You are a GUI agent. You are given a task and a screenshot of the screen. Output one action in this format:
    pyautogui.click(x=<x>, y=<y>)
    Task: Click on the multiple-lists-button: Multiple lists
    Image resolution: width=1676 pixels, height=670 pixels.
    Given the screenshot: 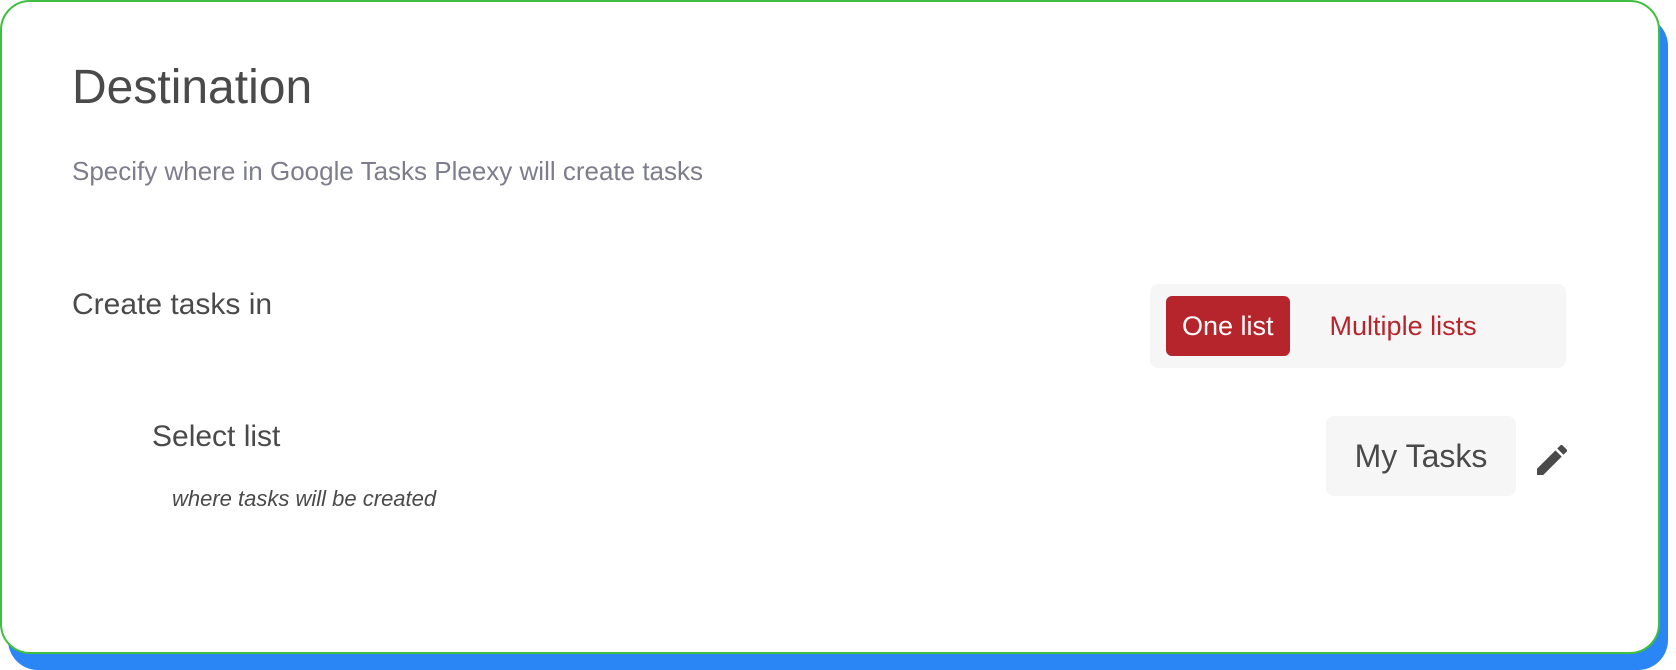 What is the action you would take?
    pyautogui.click(x=1403, y=326)
    